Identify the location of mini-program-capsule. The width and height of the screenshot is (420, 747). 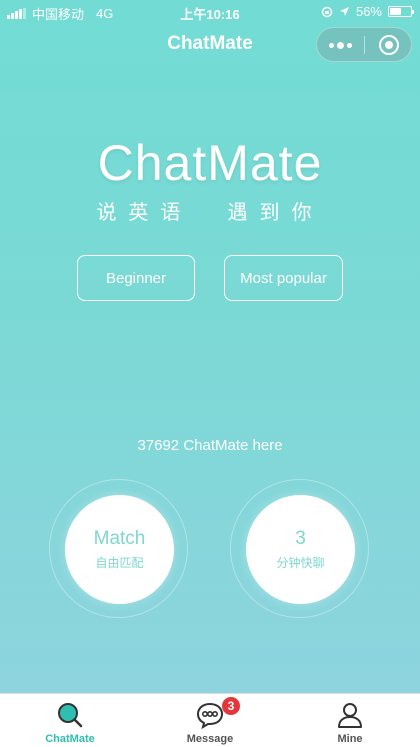
(364, 44).